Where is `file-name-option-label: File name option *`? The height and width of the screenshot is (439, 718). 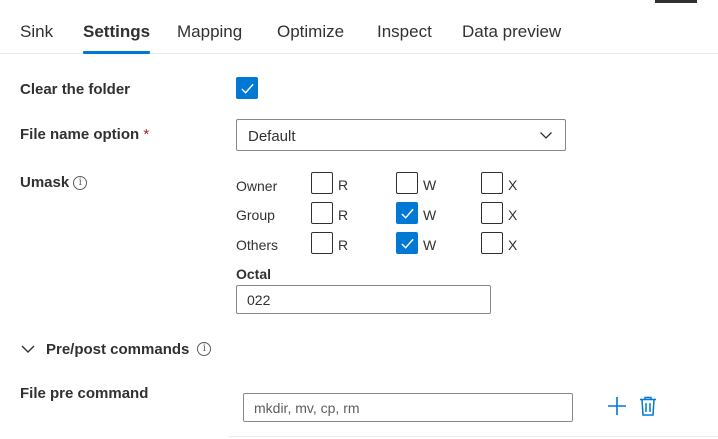
file-name-option-label: File name option * is located at coordinates (84, 134).